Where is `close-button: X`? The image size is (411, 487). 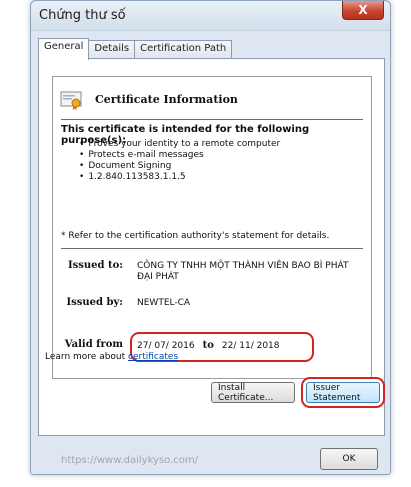 close-button: X is located at coordinates (363, 10).